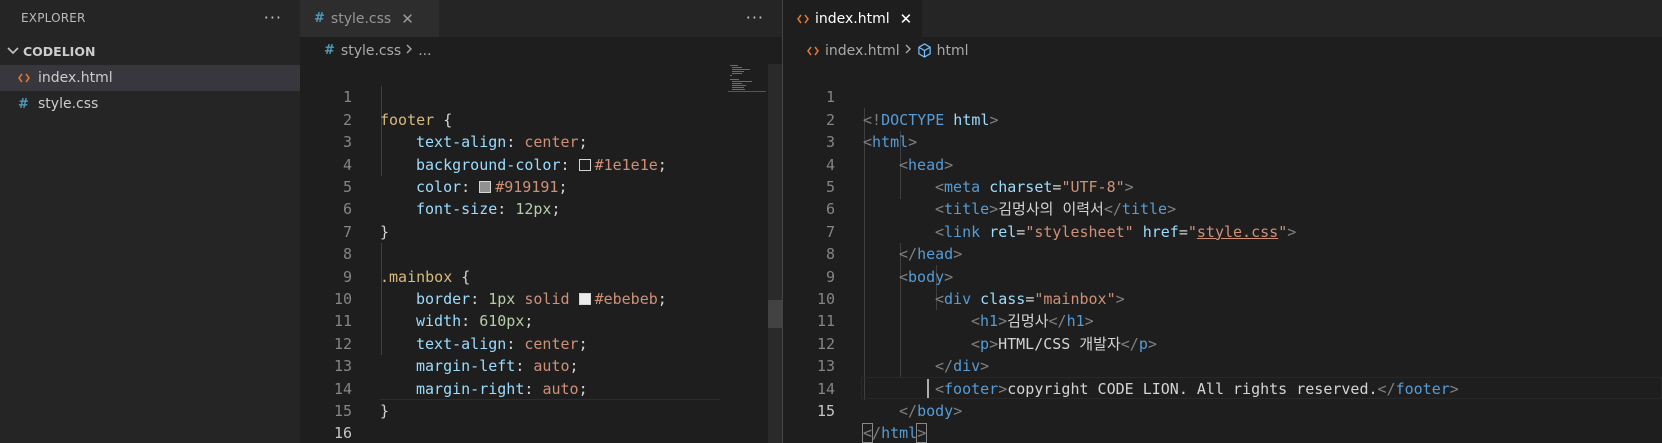 This screenshot has width=1662, height=443. I want to click on minimap, so click(747, 79).